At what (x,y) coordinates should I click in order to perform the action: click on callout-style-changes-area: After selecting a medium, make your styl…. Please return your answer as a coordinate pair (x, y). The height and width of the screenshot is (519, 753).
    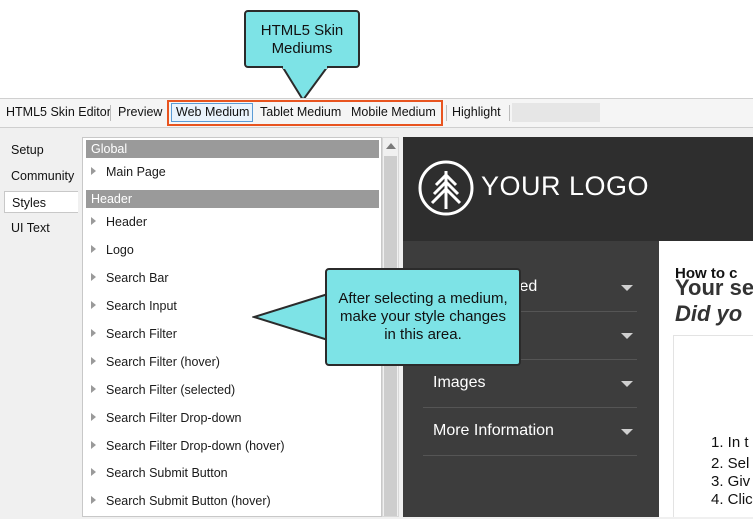
    Looking at the image, I should click on (423, 317).